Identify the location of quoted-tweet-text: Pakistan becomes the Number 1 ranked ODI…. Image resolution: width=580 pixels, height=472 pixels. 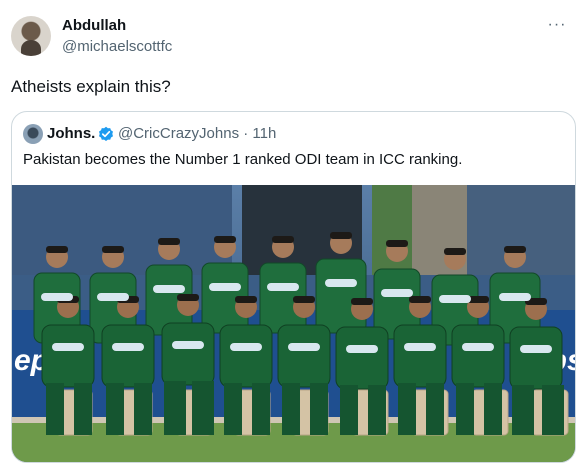
(243, 159).